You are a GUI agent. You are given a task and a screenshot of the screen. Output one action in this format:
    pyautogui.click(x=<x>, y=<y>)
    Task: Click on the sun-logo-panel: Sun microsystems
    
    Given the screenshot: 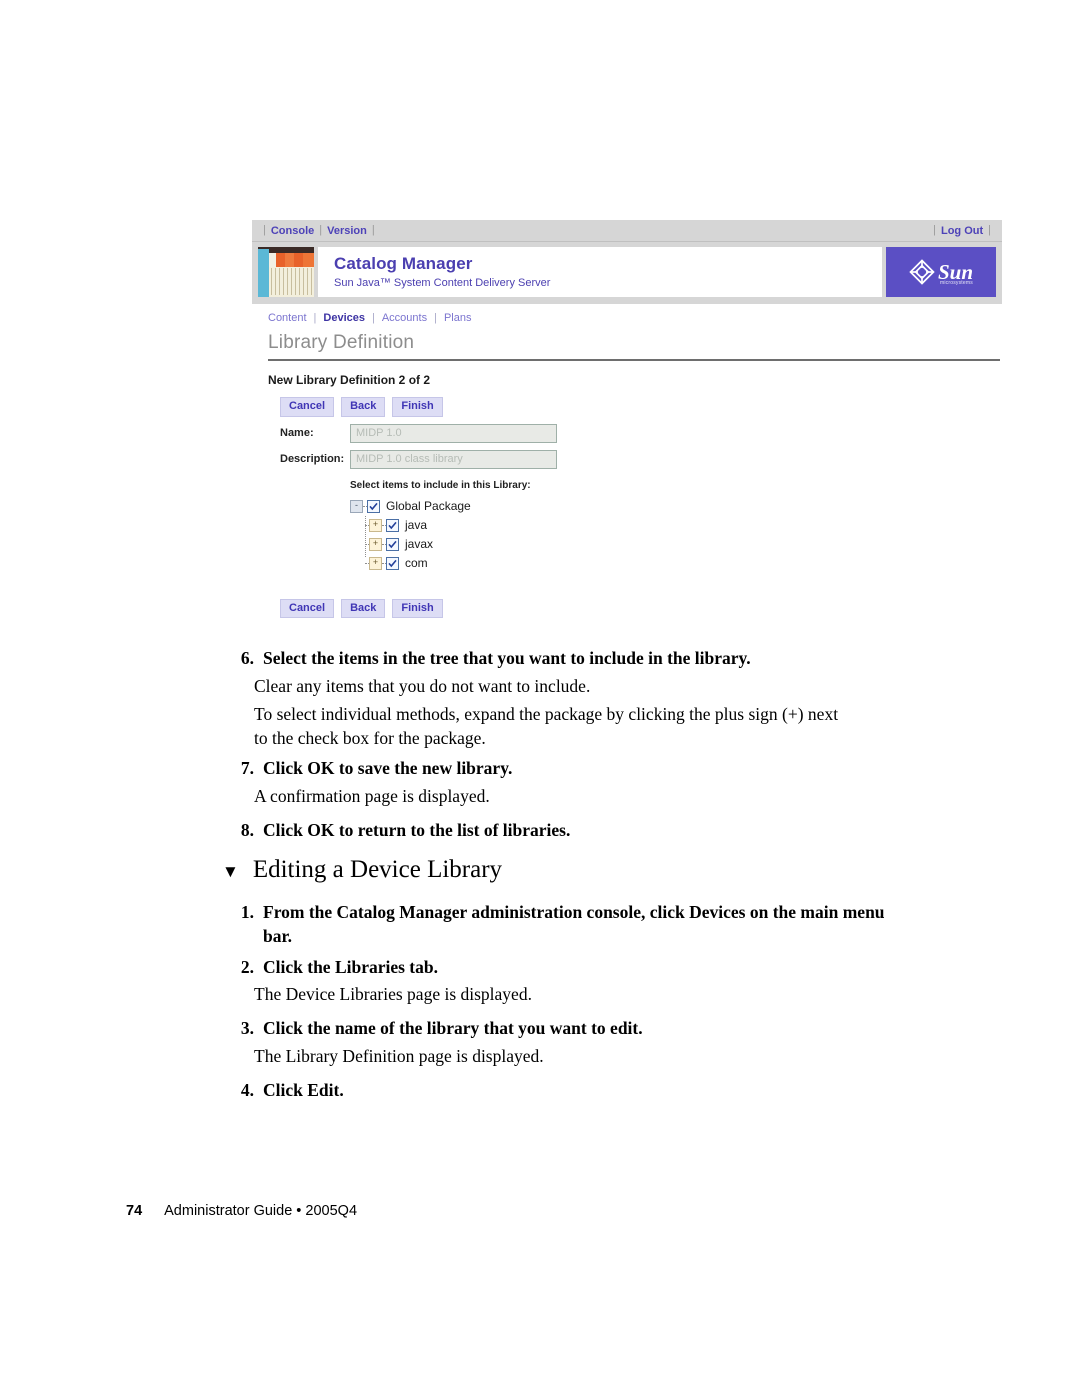 What is the action you would take?
    pyautogui.click(x=941, y=272)
    